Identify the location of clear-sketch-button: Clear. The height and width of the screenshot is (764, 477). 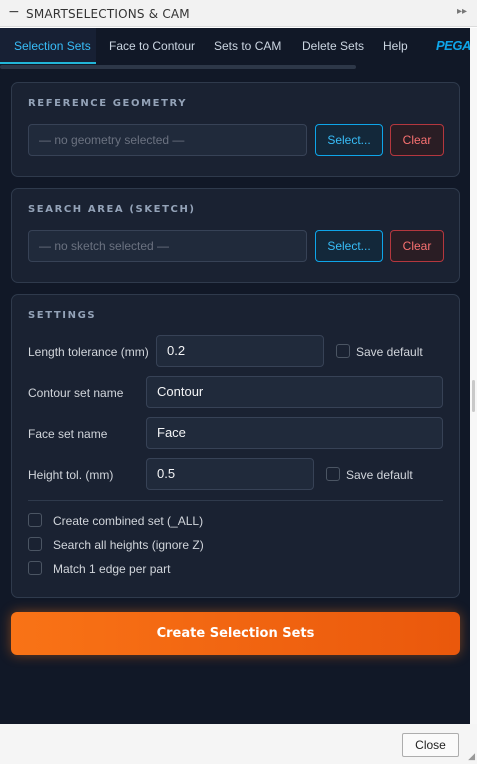
(417, 246).